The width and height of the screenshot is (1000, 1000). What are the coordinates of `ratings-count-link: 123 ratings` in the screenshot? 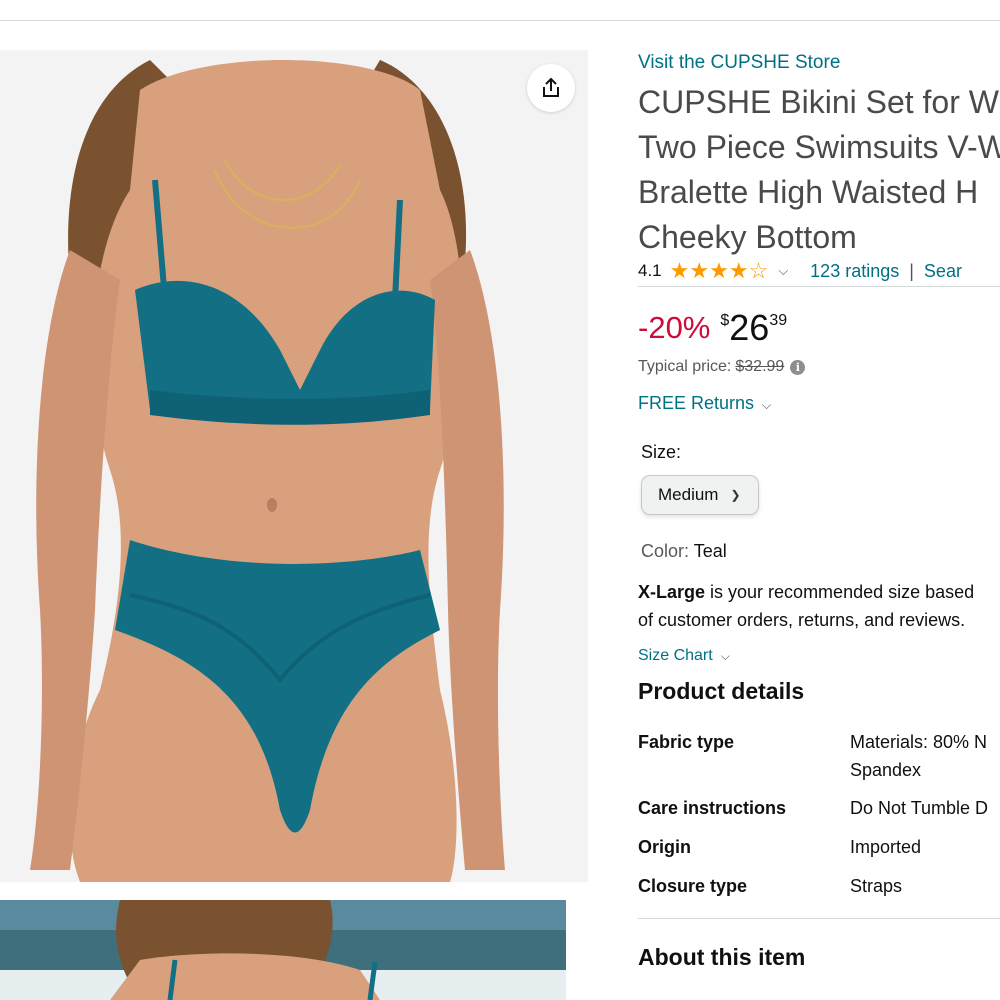 It's located at (854, 271).